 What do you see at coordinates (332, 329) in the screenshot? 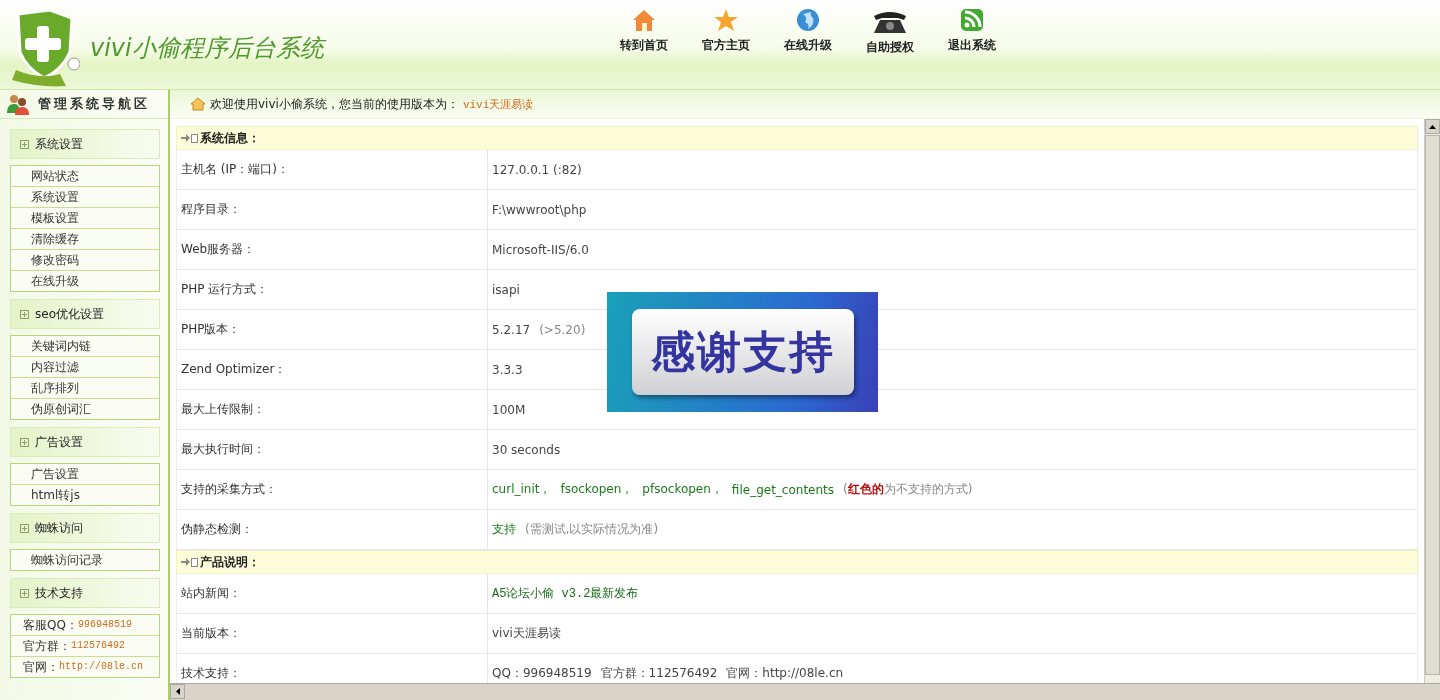
I see `row-label: PHP版本：` at bounding box center [332, 329].